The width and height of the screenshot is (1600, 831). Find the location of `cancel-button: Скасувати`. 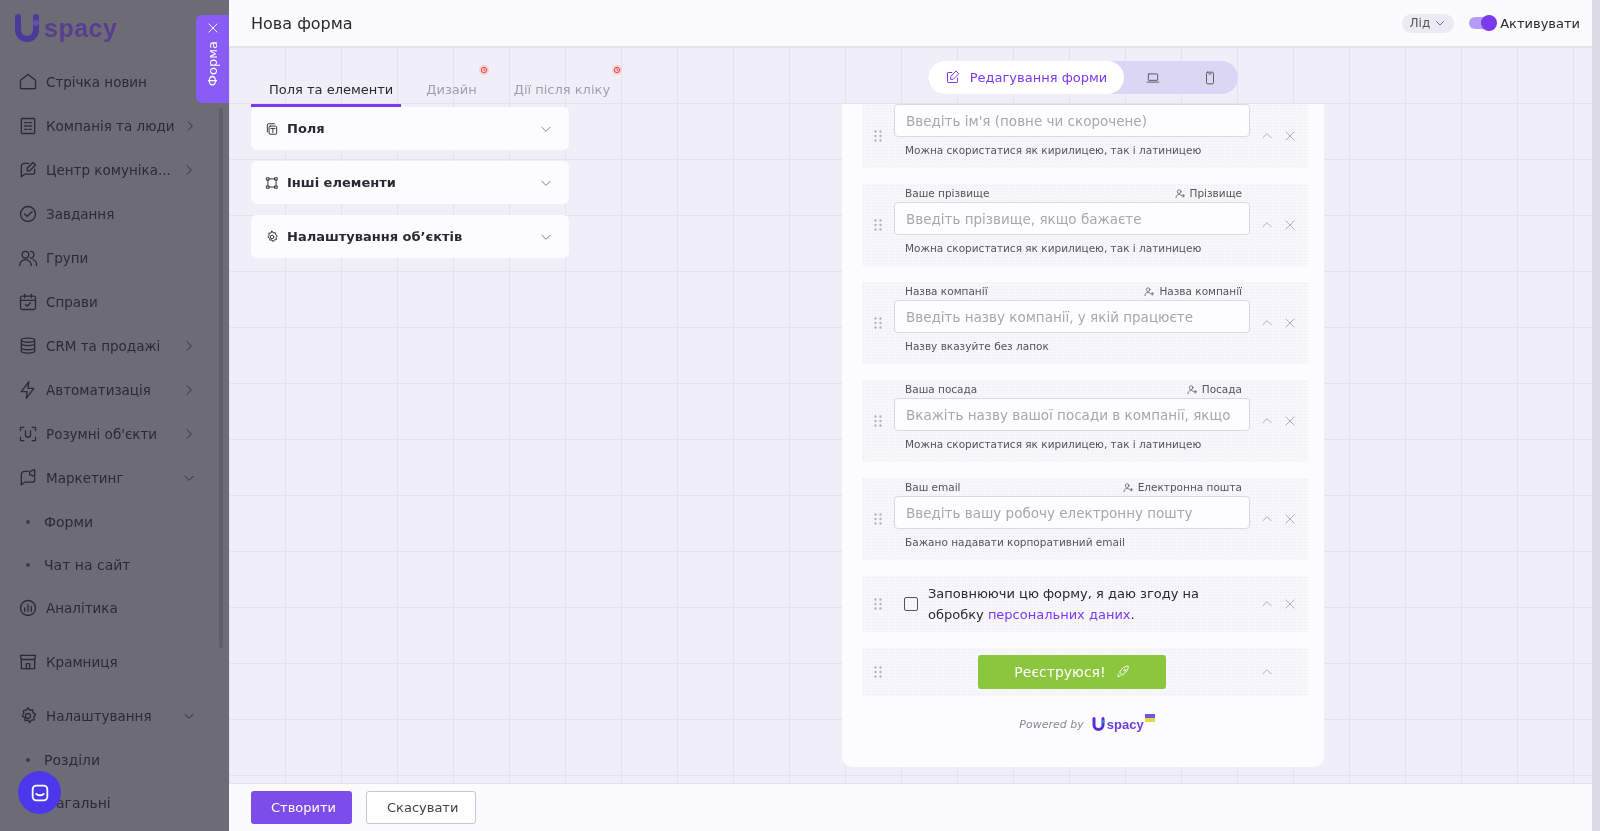

cancel-button: Скасувати is located at coordinates (421, 807).